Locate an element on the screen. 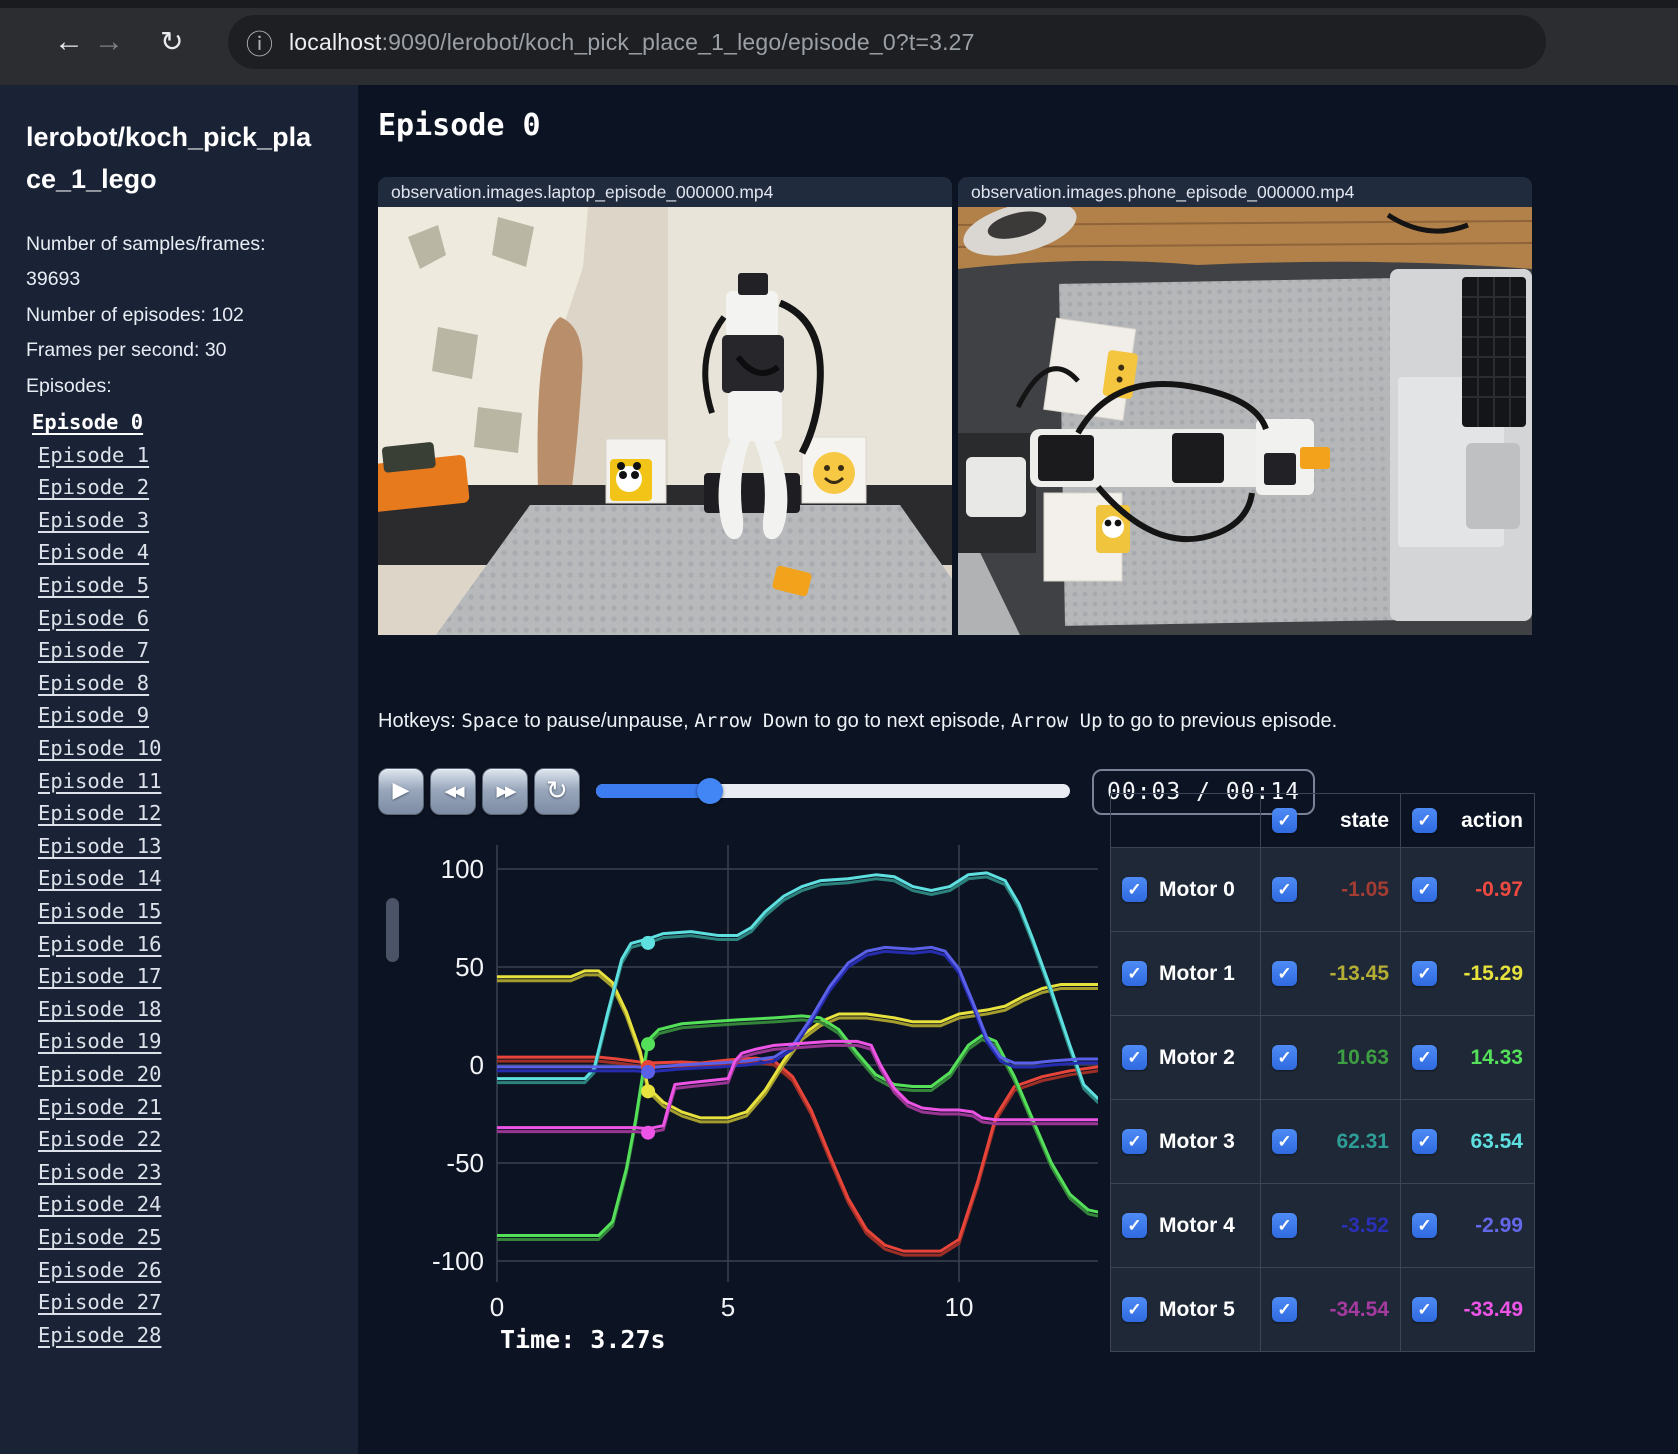 The height and width of the screenshot is (1454, 1678). episode-link: Episode 3 is located at coordinates (192, 520).